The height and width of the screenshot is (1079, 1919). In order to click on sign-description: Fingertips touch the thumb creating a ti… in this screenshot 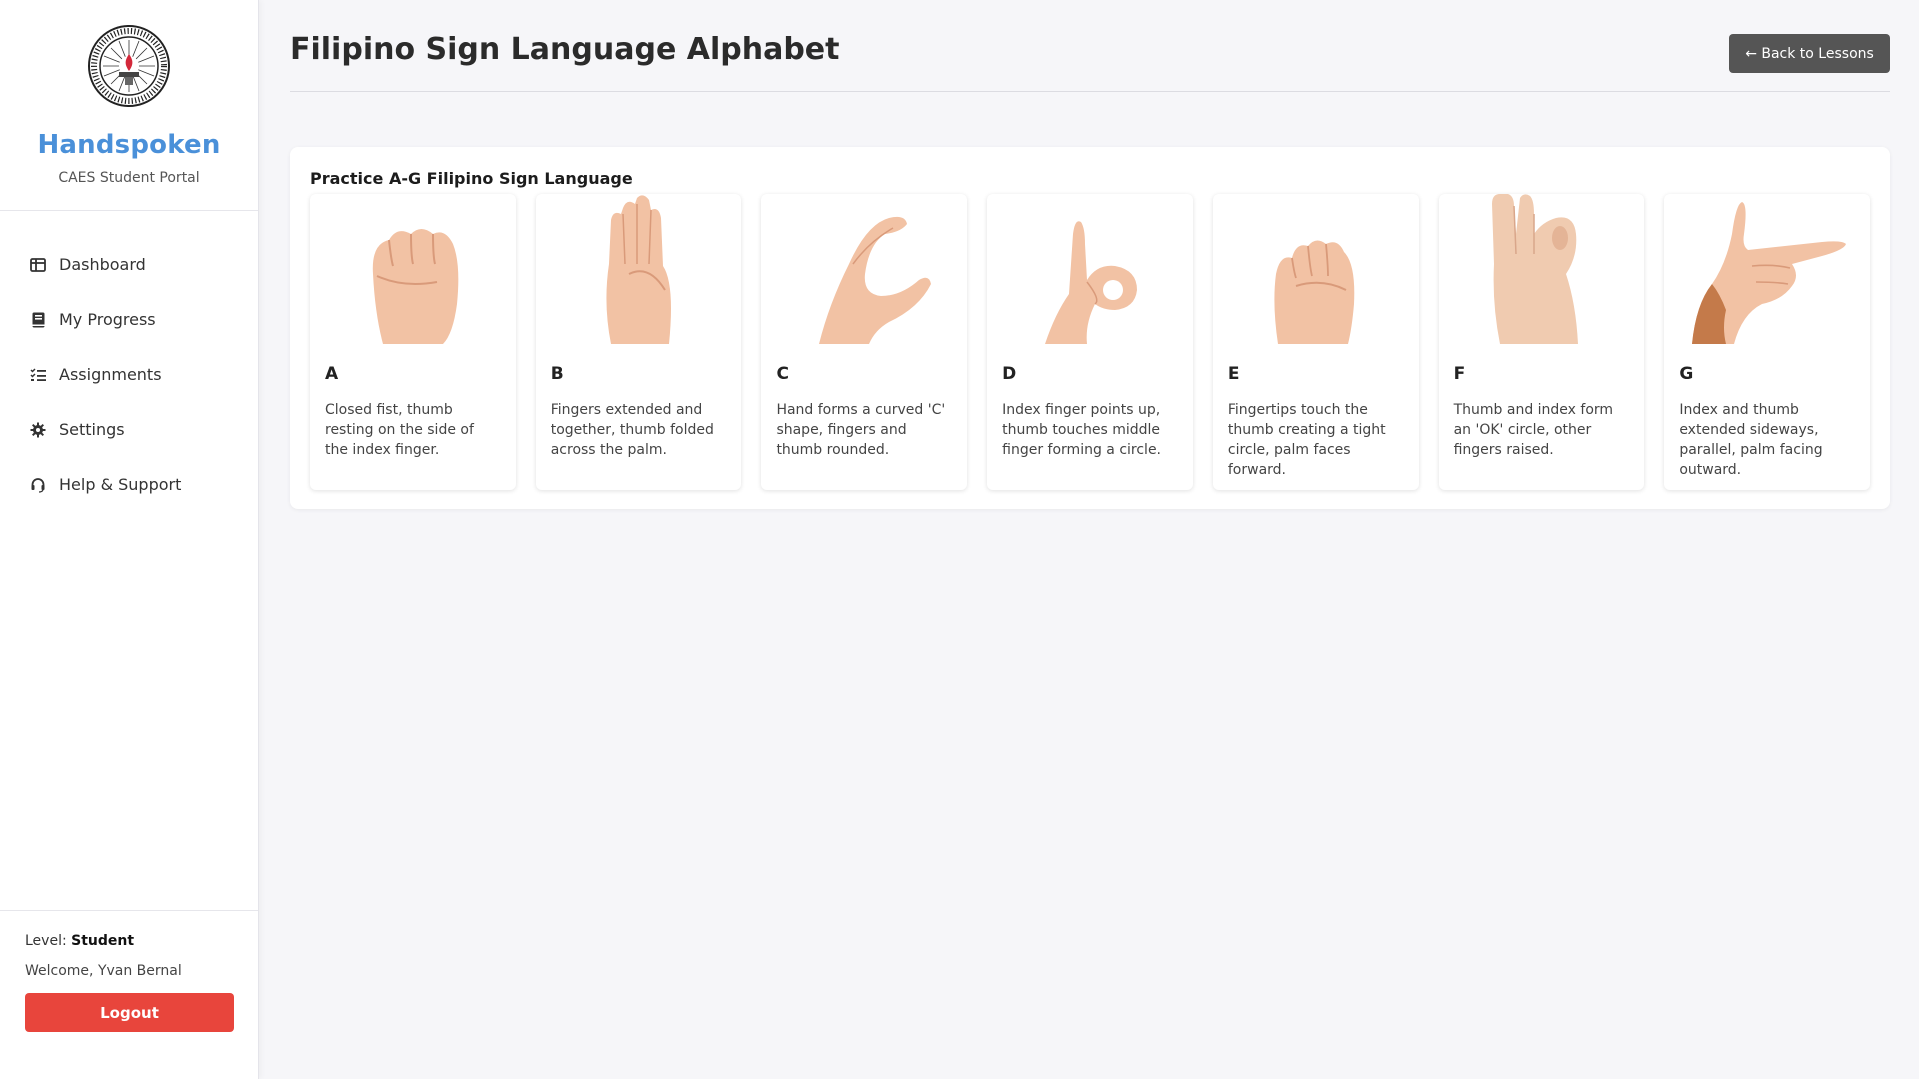, I will do `click(1306, 440)`.